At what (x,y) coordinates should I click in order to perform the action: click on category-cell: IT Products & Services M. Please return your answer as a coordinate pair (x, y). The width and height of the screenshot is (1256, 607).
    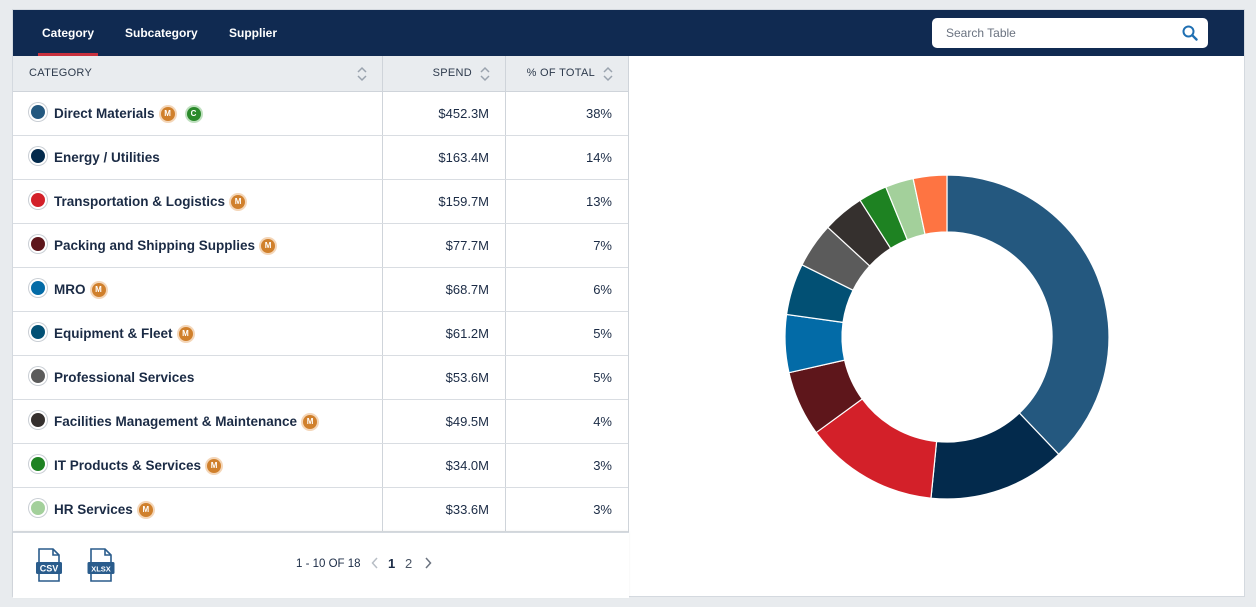
    Looking at the image, I should click on (138, 465).